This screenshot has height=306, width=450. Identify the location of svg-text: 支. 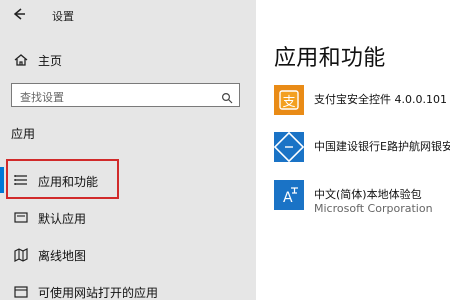
(288, 102).